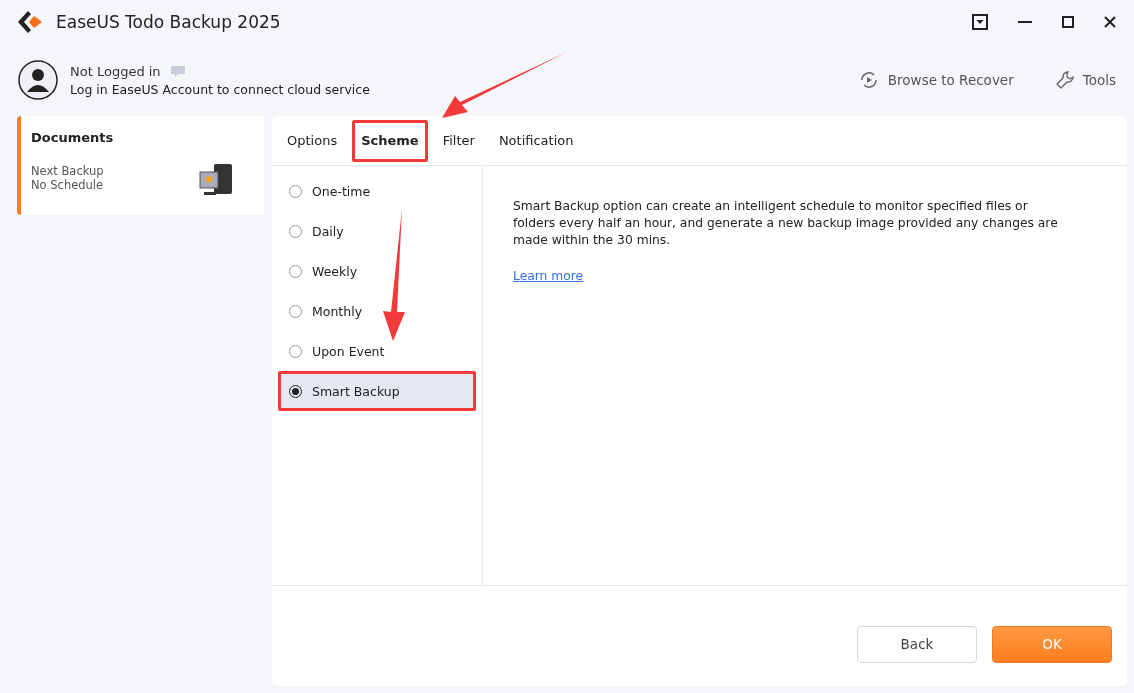 Image resolution: width=1134 pixels, height=693 pixels. Describe the element at coordinates (1068, 22) in the screenshot. I see `maximize-icon` at that location.